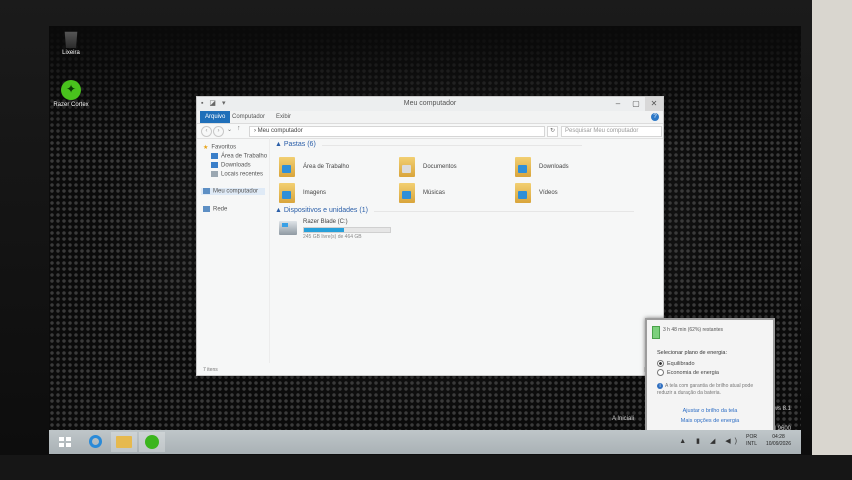 This screenshot has height=480, width=852. I want to click on recycle-bin-icon, so click(71, 39).